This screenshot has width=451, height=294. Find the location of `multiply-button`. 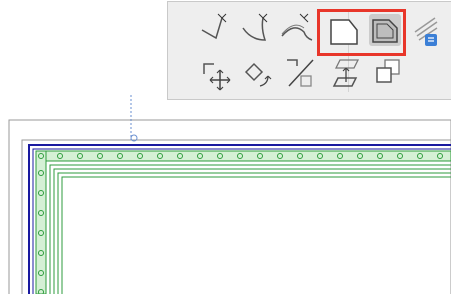

multiply-button is located at coordinates (389, 74).